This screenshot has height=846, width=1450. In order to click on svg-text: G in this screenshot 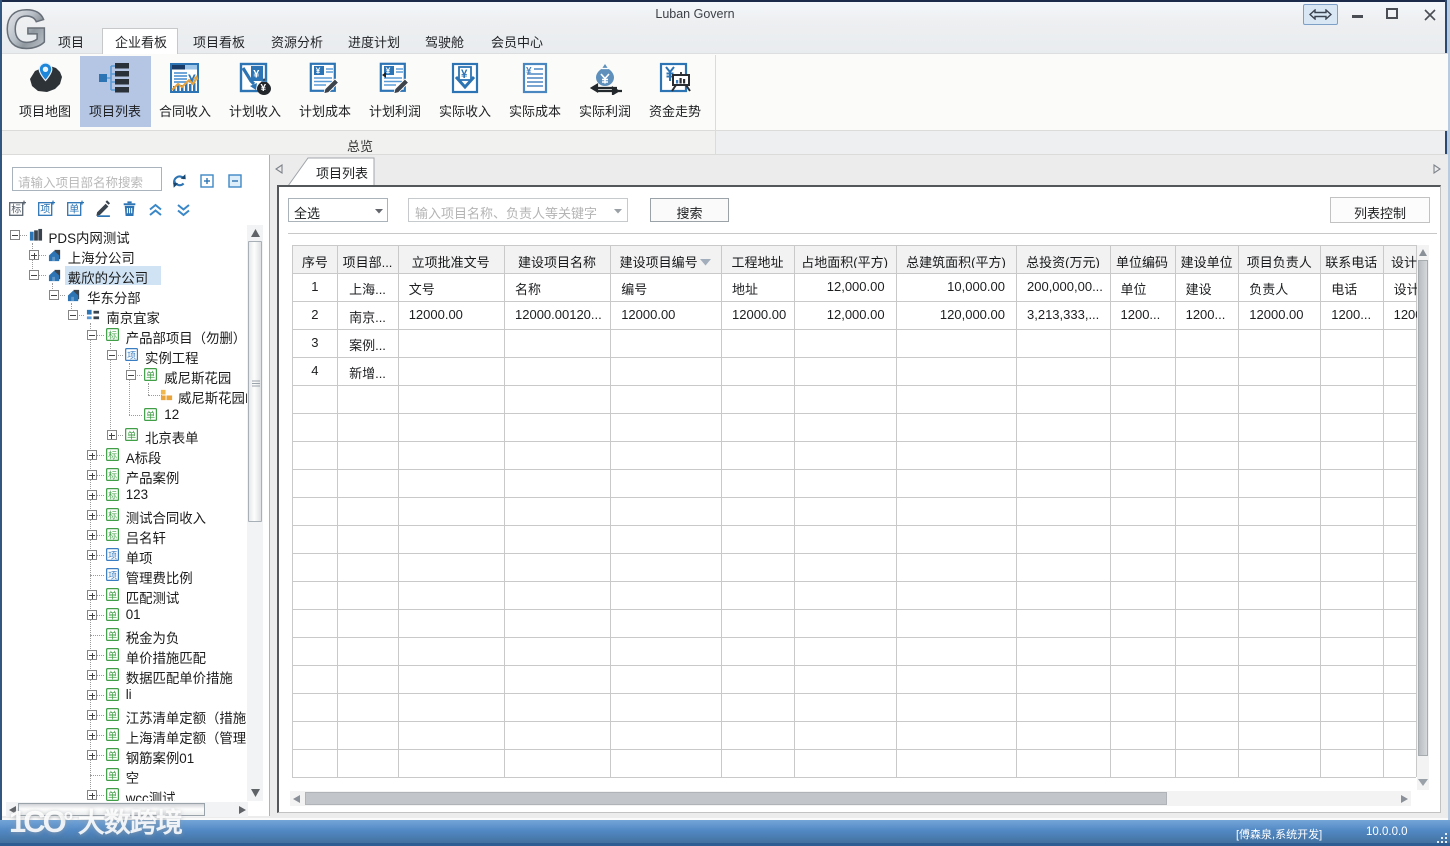, I will do `click(27, 28)`.